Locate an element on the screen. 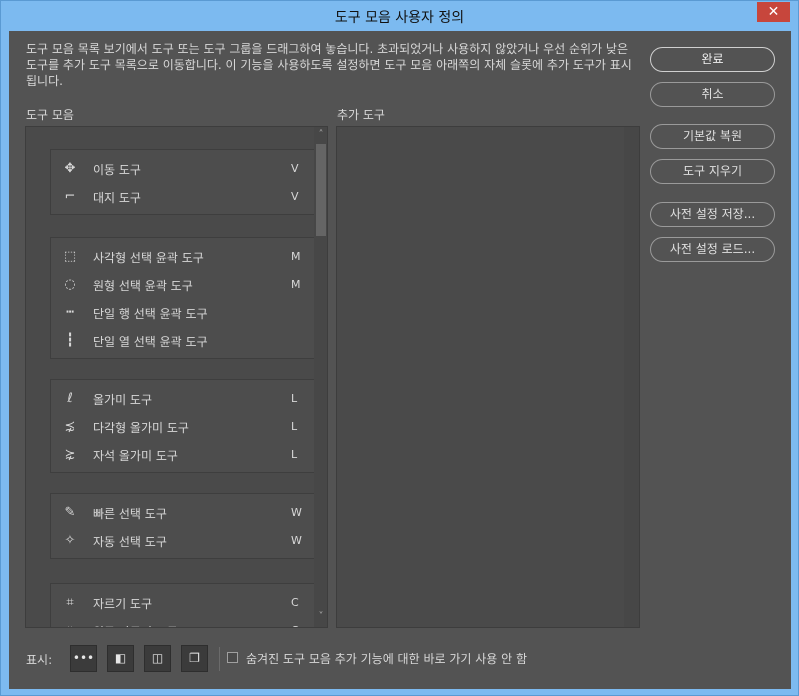  tool-item: ℓ 올가미 도구 L is located at coordinates (182, 399).